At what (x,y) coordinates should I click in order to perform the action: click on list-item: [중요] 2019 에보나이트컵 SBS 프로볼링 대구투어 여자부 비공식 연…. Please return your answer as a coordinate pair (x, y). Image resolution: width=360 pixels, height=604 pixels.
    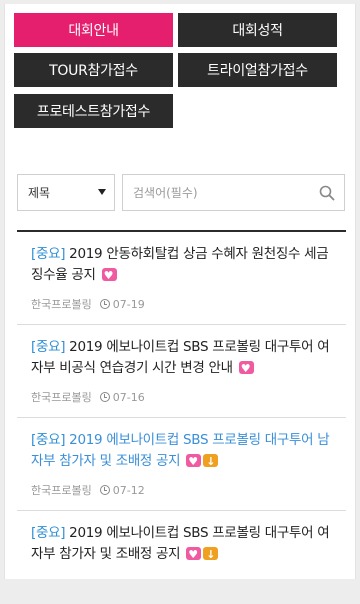
    Looking at the image, I should click on (181, 371).